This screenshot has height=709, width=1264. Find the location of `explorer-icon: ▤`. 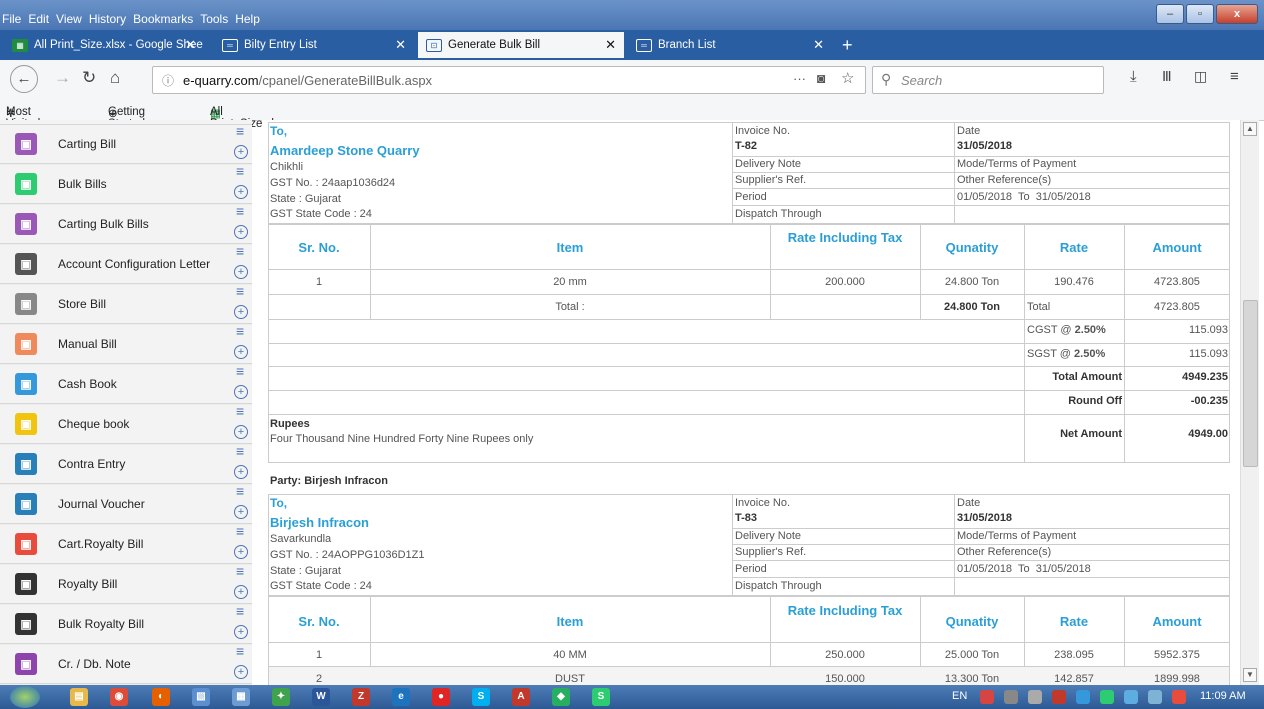

explorer-icon: ▤ is located at coordinates (79, 697).